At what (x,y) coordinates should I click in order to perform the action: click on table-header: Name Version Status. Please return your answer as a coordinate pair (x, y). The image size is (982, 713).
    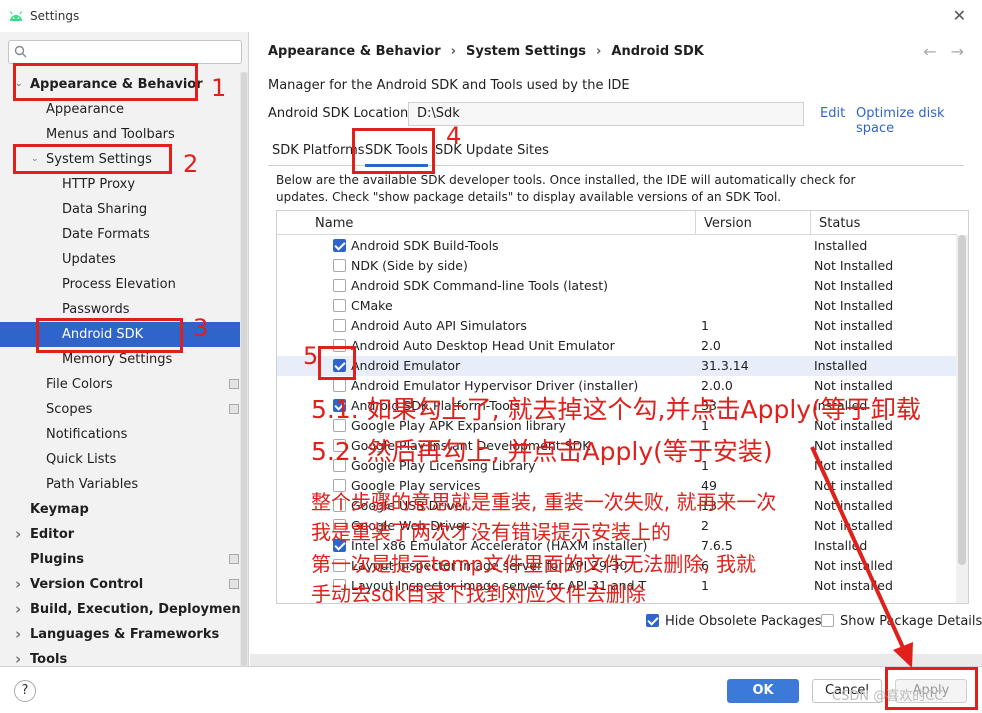
    Looking at the image, I should click on (617, 223).